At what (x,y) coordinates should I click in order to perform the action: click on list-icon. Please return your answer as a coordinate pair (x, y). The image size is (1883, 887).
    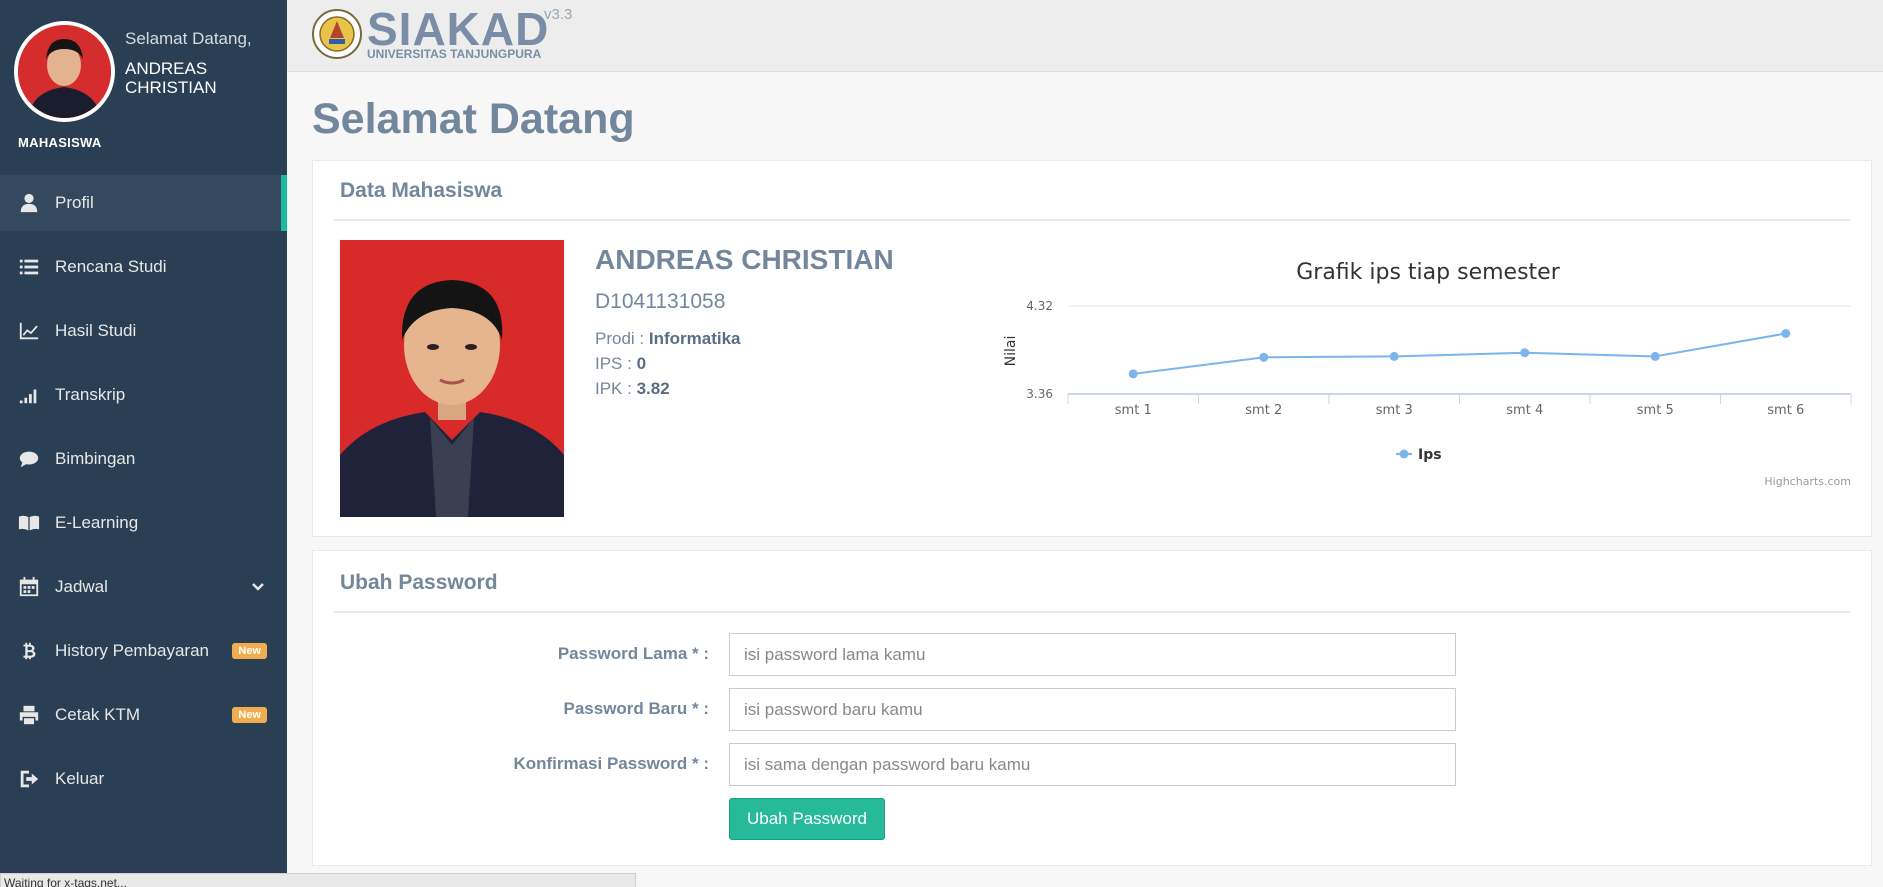
    Looking at the image, I should click on (29, 267).